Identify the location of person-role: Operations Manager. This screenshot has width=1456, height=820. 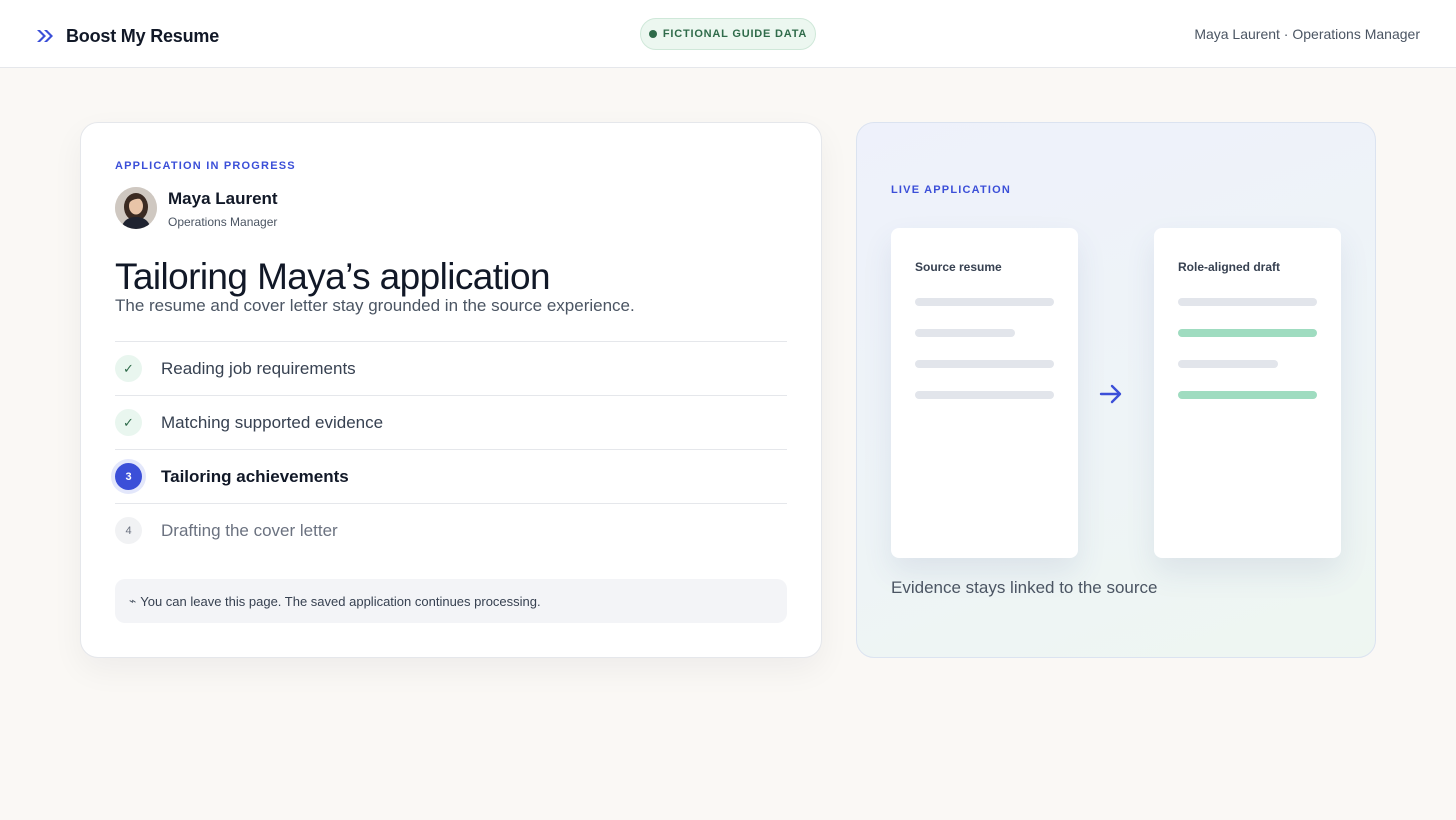
(223, 222).